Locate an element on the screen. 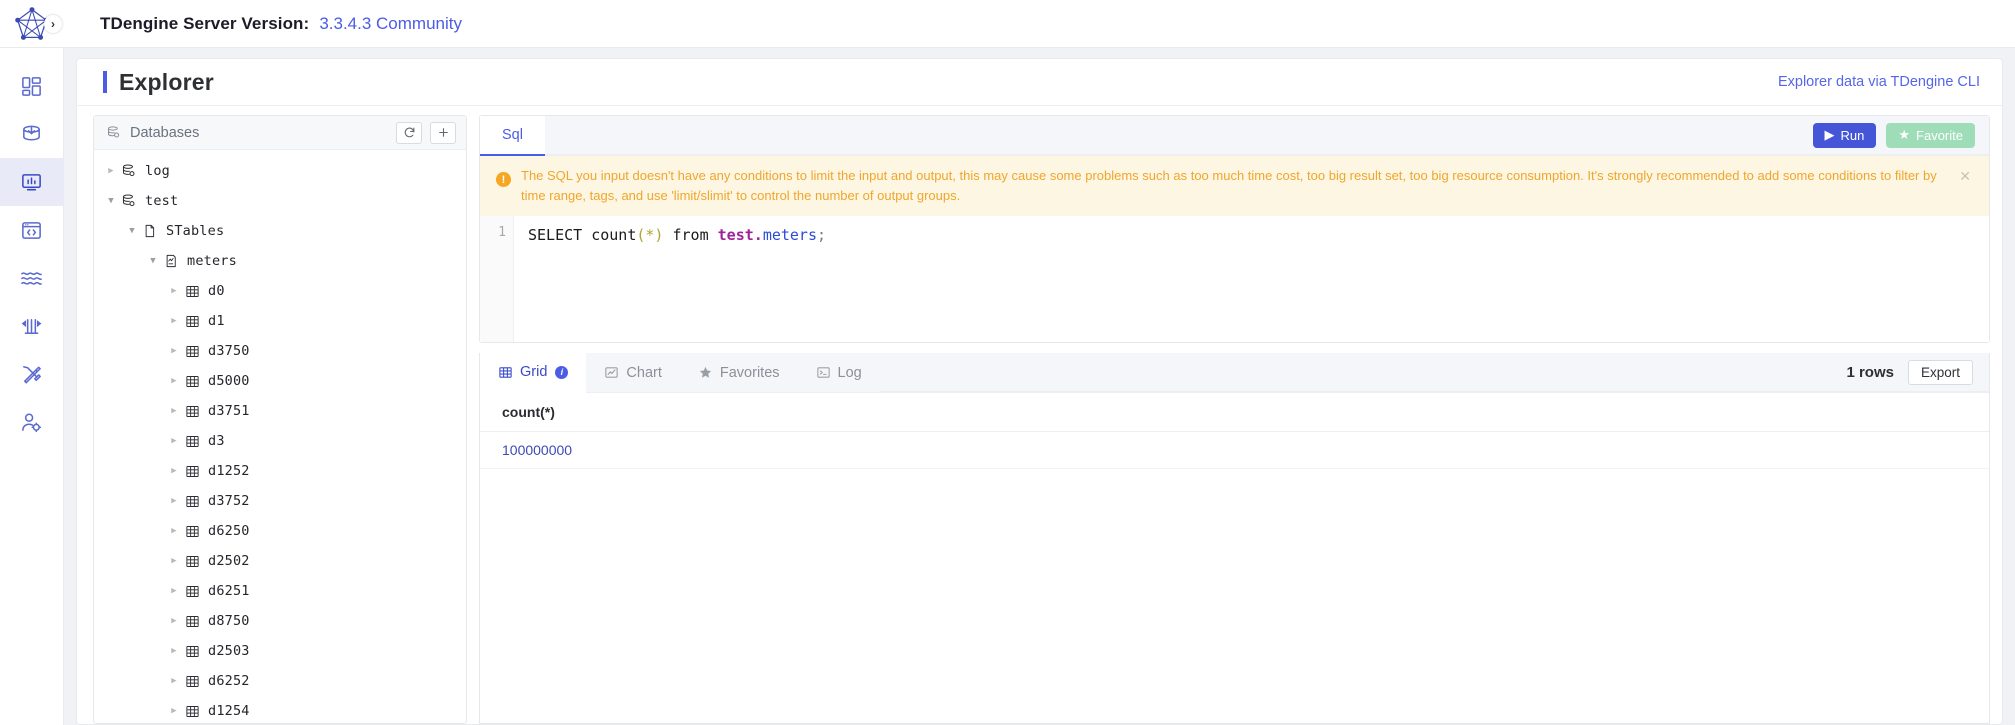 The image size is (2015, 725). tree-node-d3: ▶ d3 is located at coordinates (280, 441).